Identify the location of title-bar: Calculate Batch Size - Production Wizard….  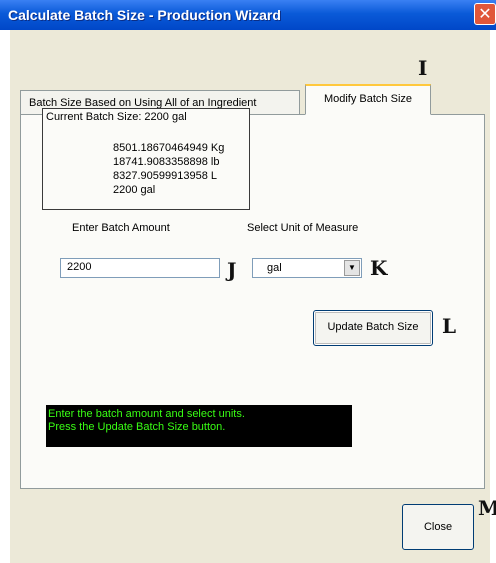
(248, 15).